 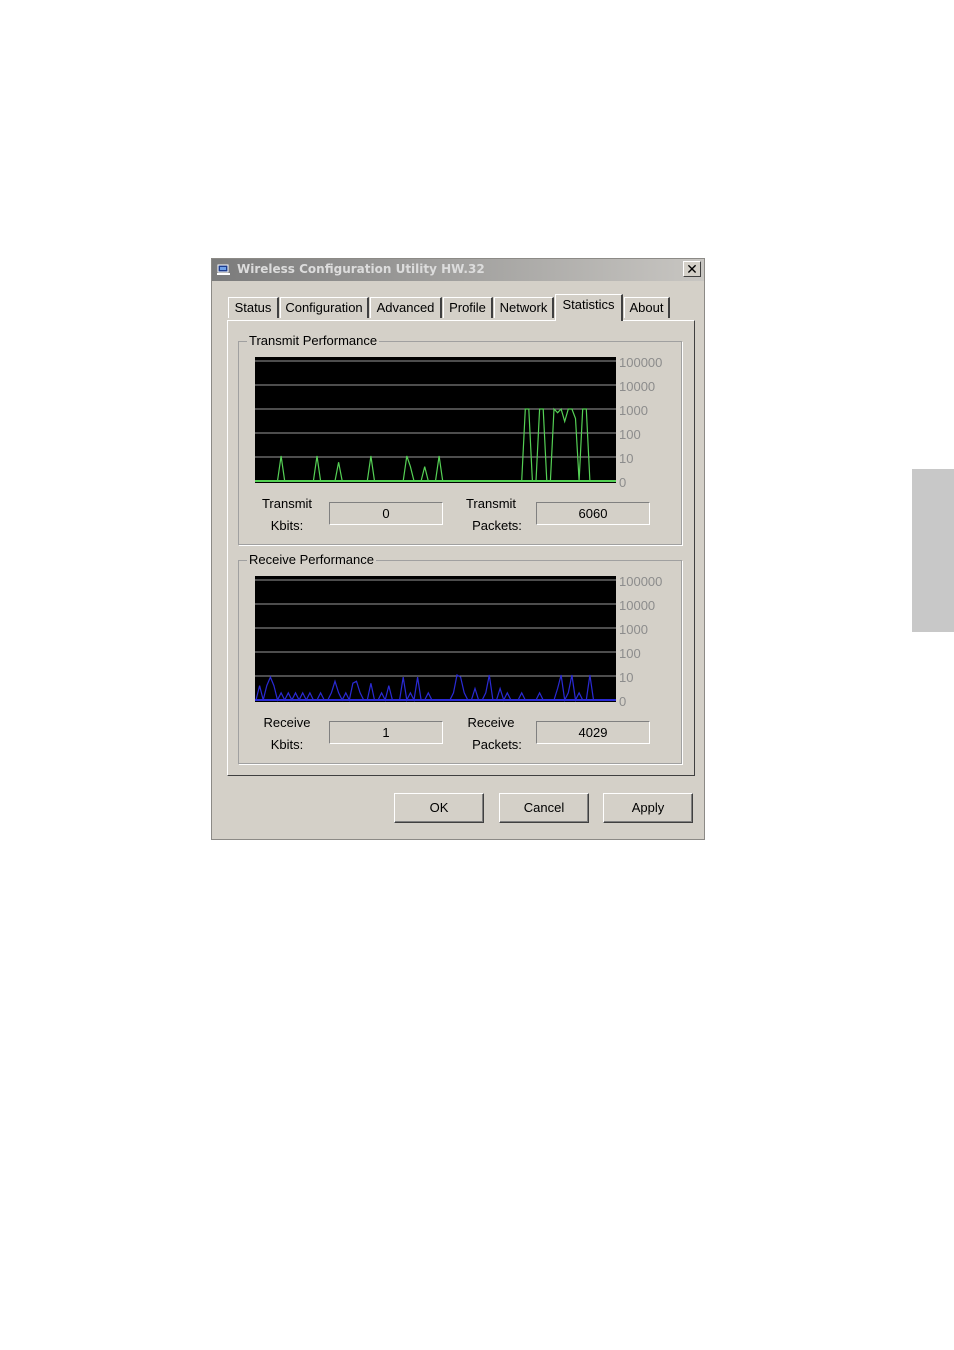 What do you see at coordinates (253, 307) in the screenshot?
I see `tab-status: Status` at bounding box center [253, 307].